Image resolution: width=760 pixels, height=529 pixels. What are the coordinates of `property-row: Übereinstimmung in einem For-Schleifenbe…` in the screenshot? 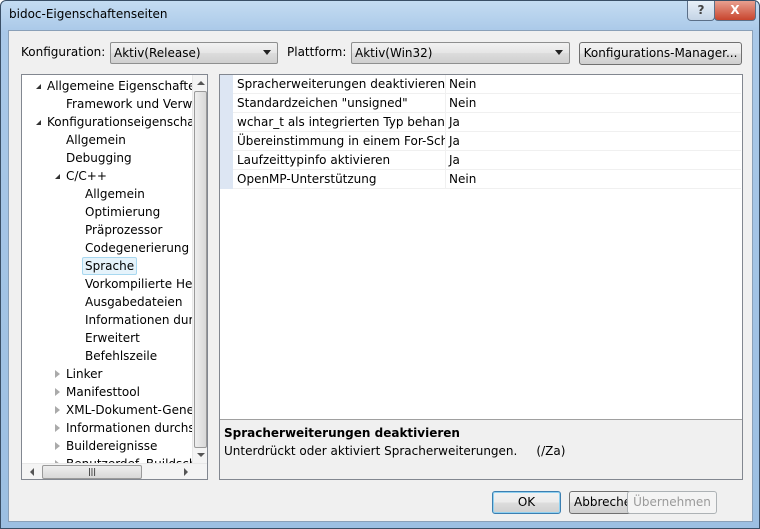 It's located at (487, 141).